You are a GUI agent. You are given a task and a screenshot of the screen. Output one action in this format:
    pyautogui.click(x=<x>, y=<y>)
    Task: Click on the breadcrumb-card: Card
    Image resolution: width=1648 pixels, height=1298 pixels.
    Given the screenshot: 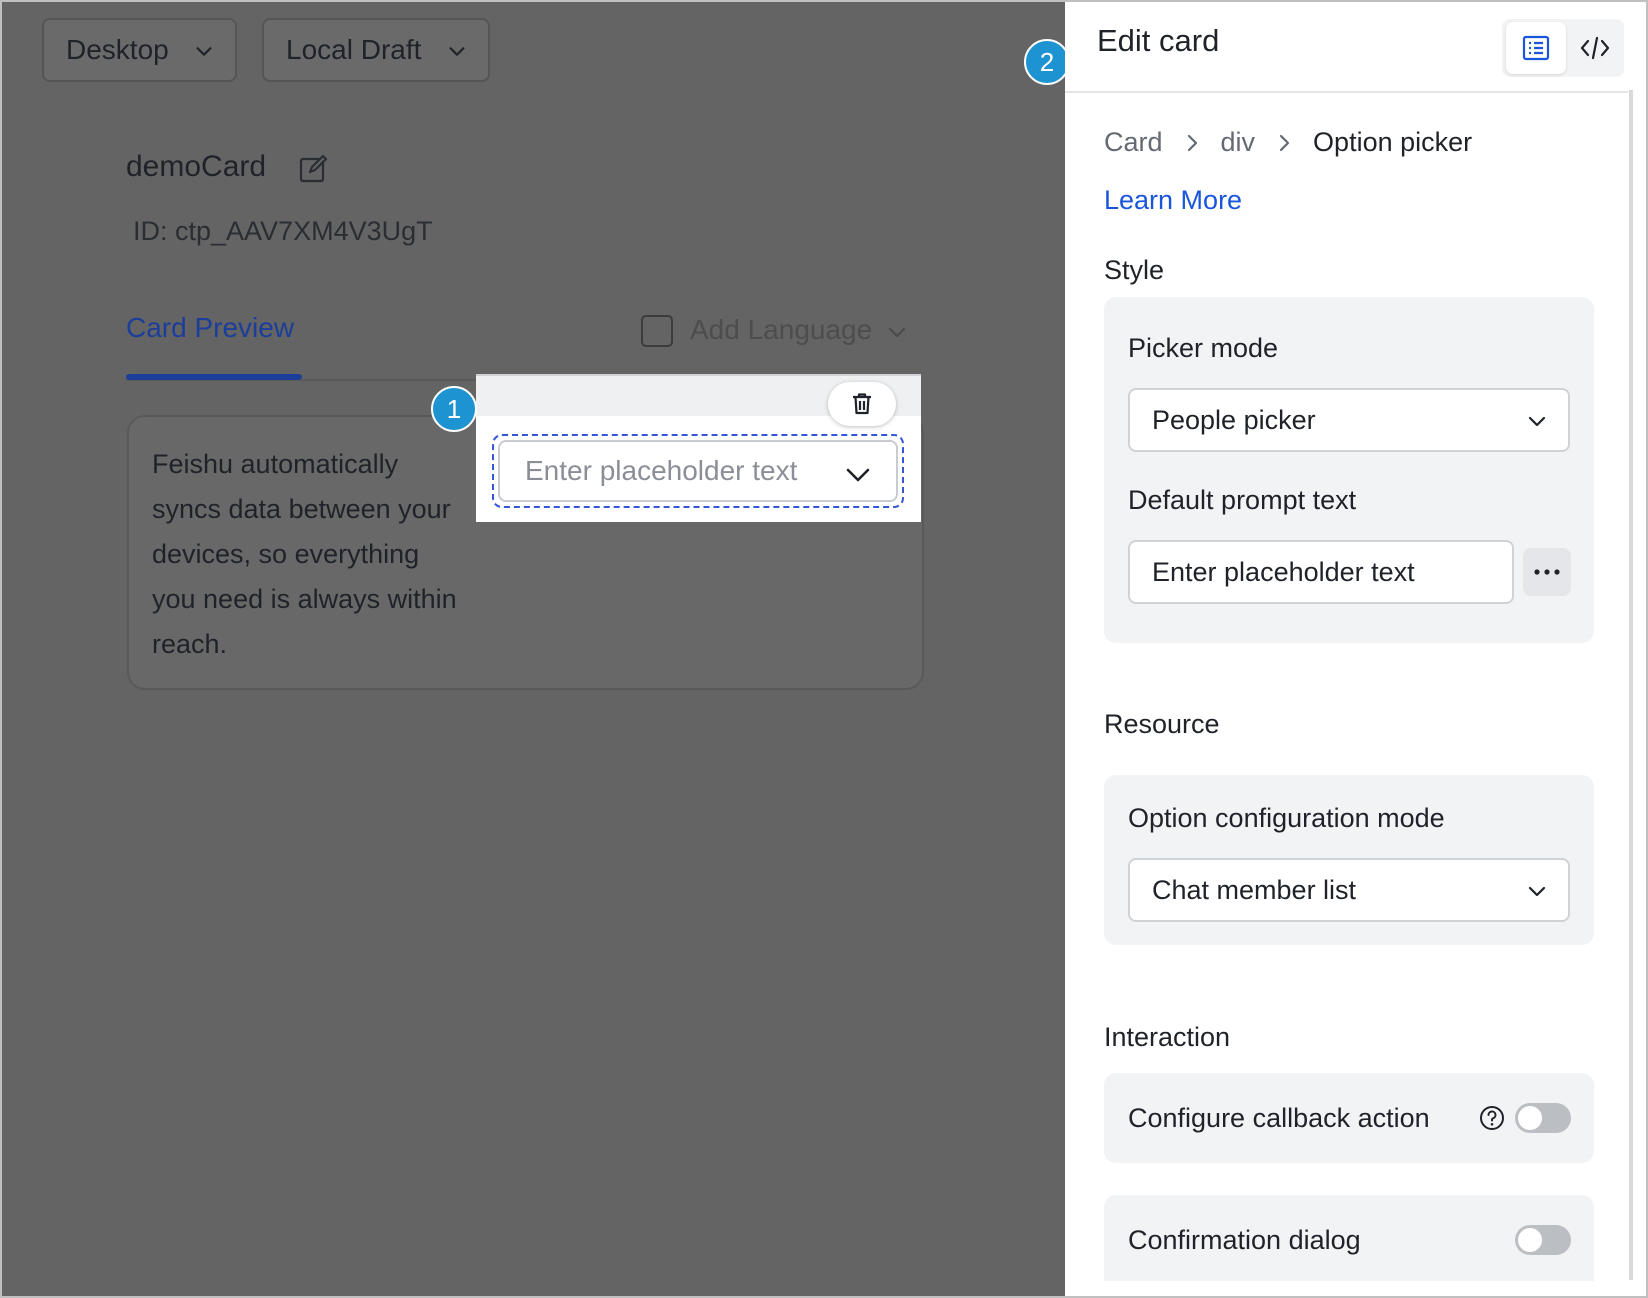 What is the action you would take?
    pyautogui.click(x=1133, y=142)
    